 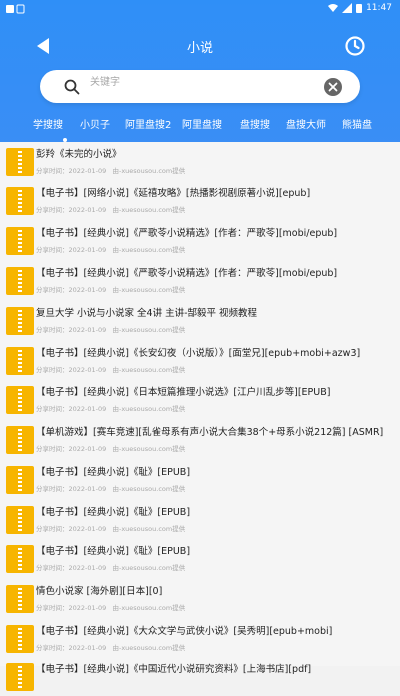 I want to click on item-title: 情色小说家 [海外剧][日本][0], so click(x=99, y=591).